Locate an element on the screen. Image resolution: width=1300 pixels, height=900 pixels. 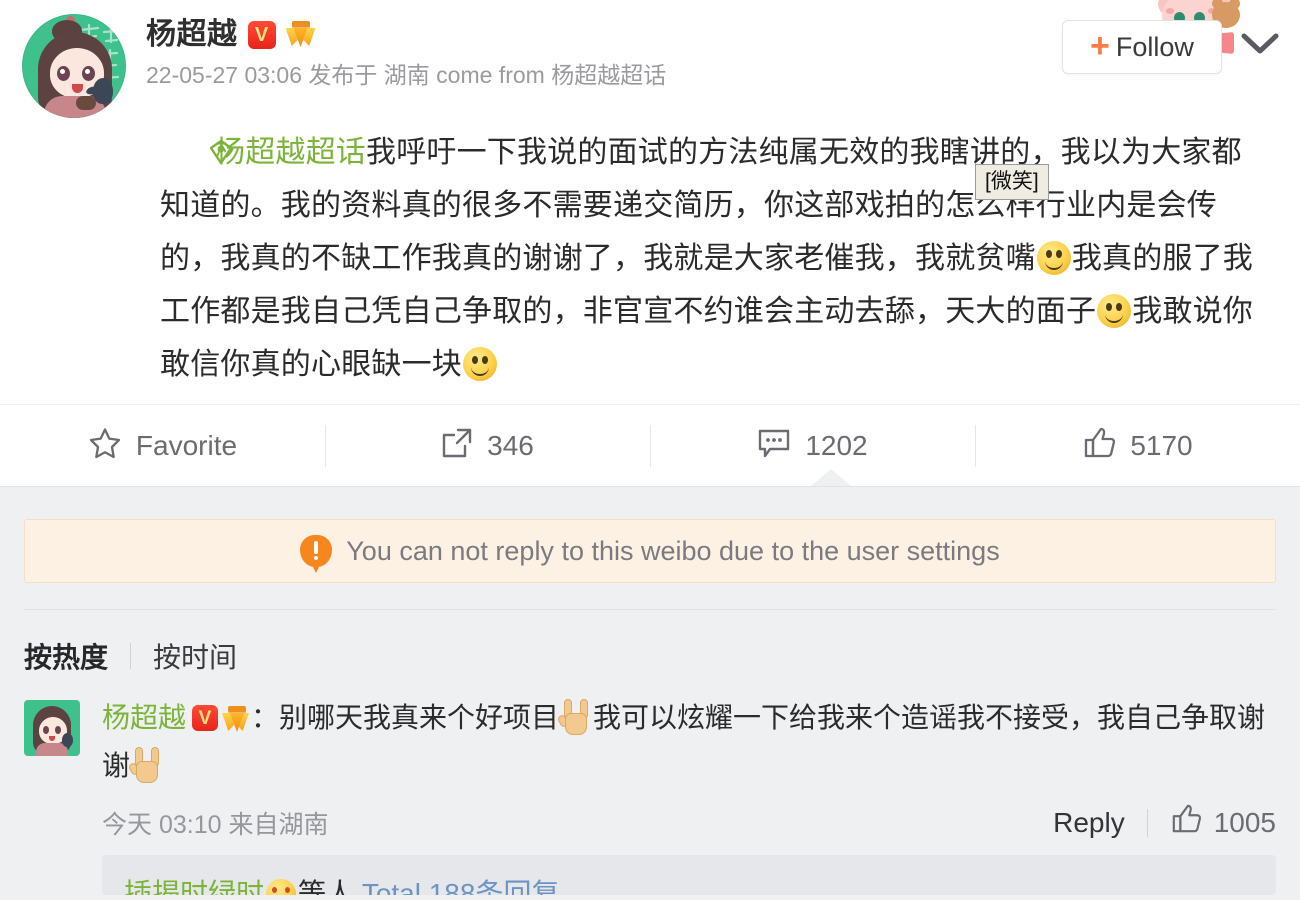
avatar is located at coordinates (74, 66).